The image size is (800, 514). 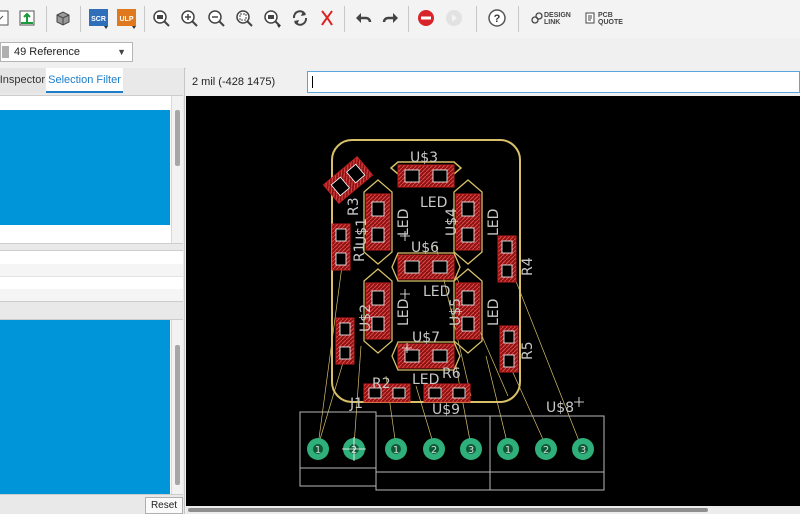 I want to click on main-toolbar: SCR ULP ? DESIGN LINK PCB QUOTE, so click(x=400, y=19).